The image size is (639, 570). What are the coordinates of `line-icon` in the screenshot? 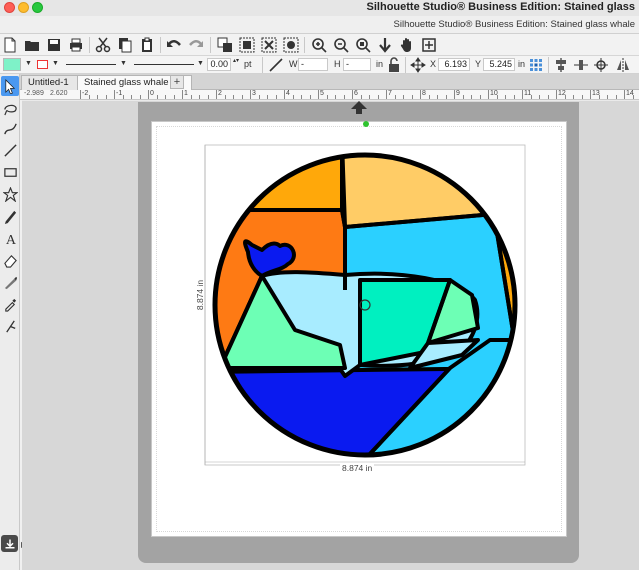 It's located at (10, 150).